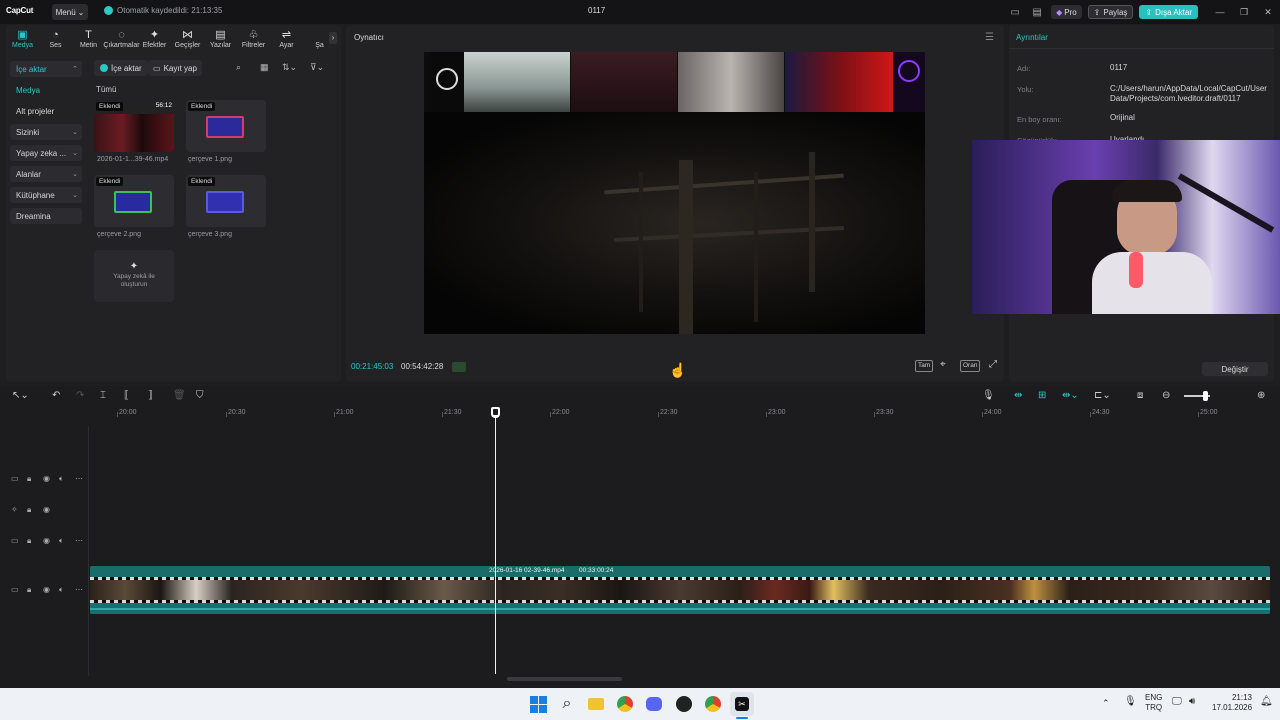 Image resolution: width=1280 pixels, height=720 pixels. Describe the element at coordinates (1168, 12) in the screenshot. I see `export-button: ⇧ Dışa Aktar` at that location.